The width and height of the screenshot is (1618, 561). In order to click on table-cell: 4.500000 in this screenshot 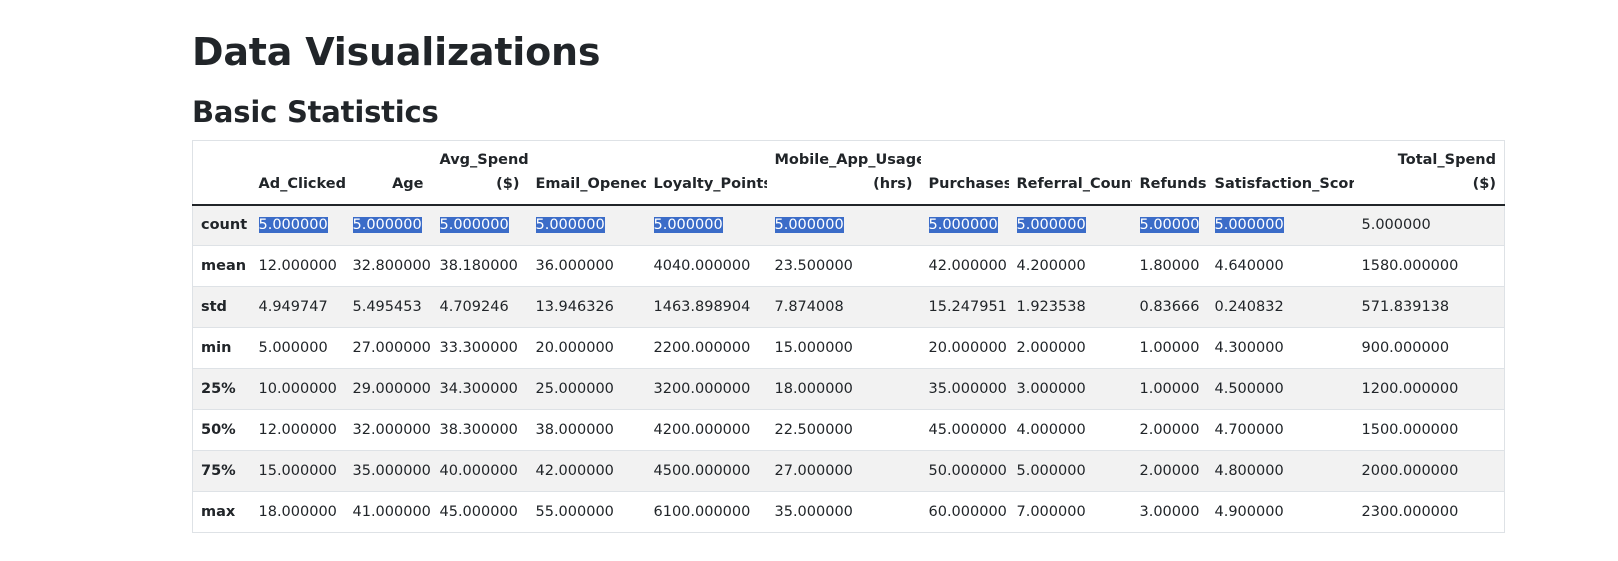, I will do `click(1280, 389)`.